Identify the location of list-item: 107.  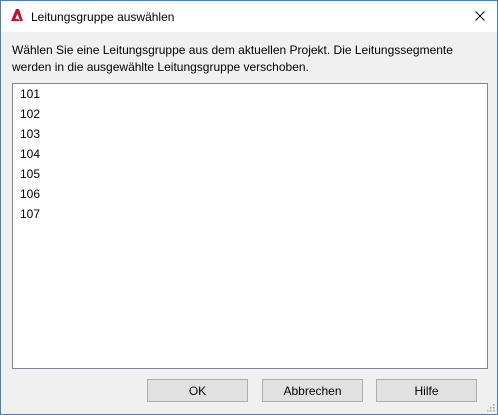
(250, 214).